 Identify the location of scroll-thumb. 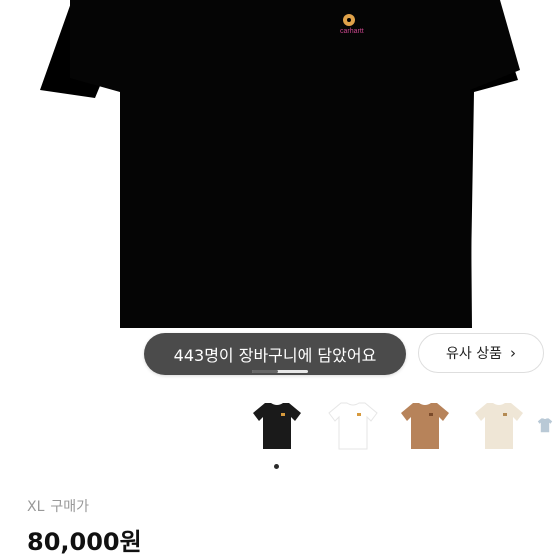
(265, 371).